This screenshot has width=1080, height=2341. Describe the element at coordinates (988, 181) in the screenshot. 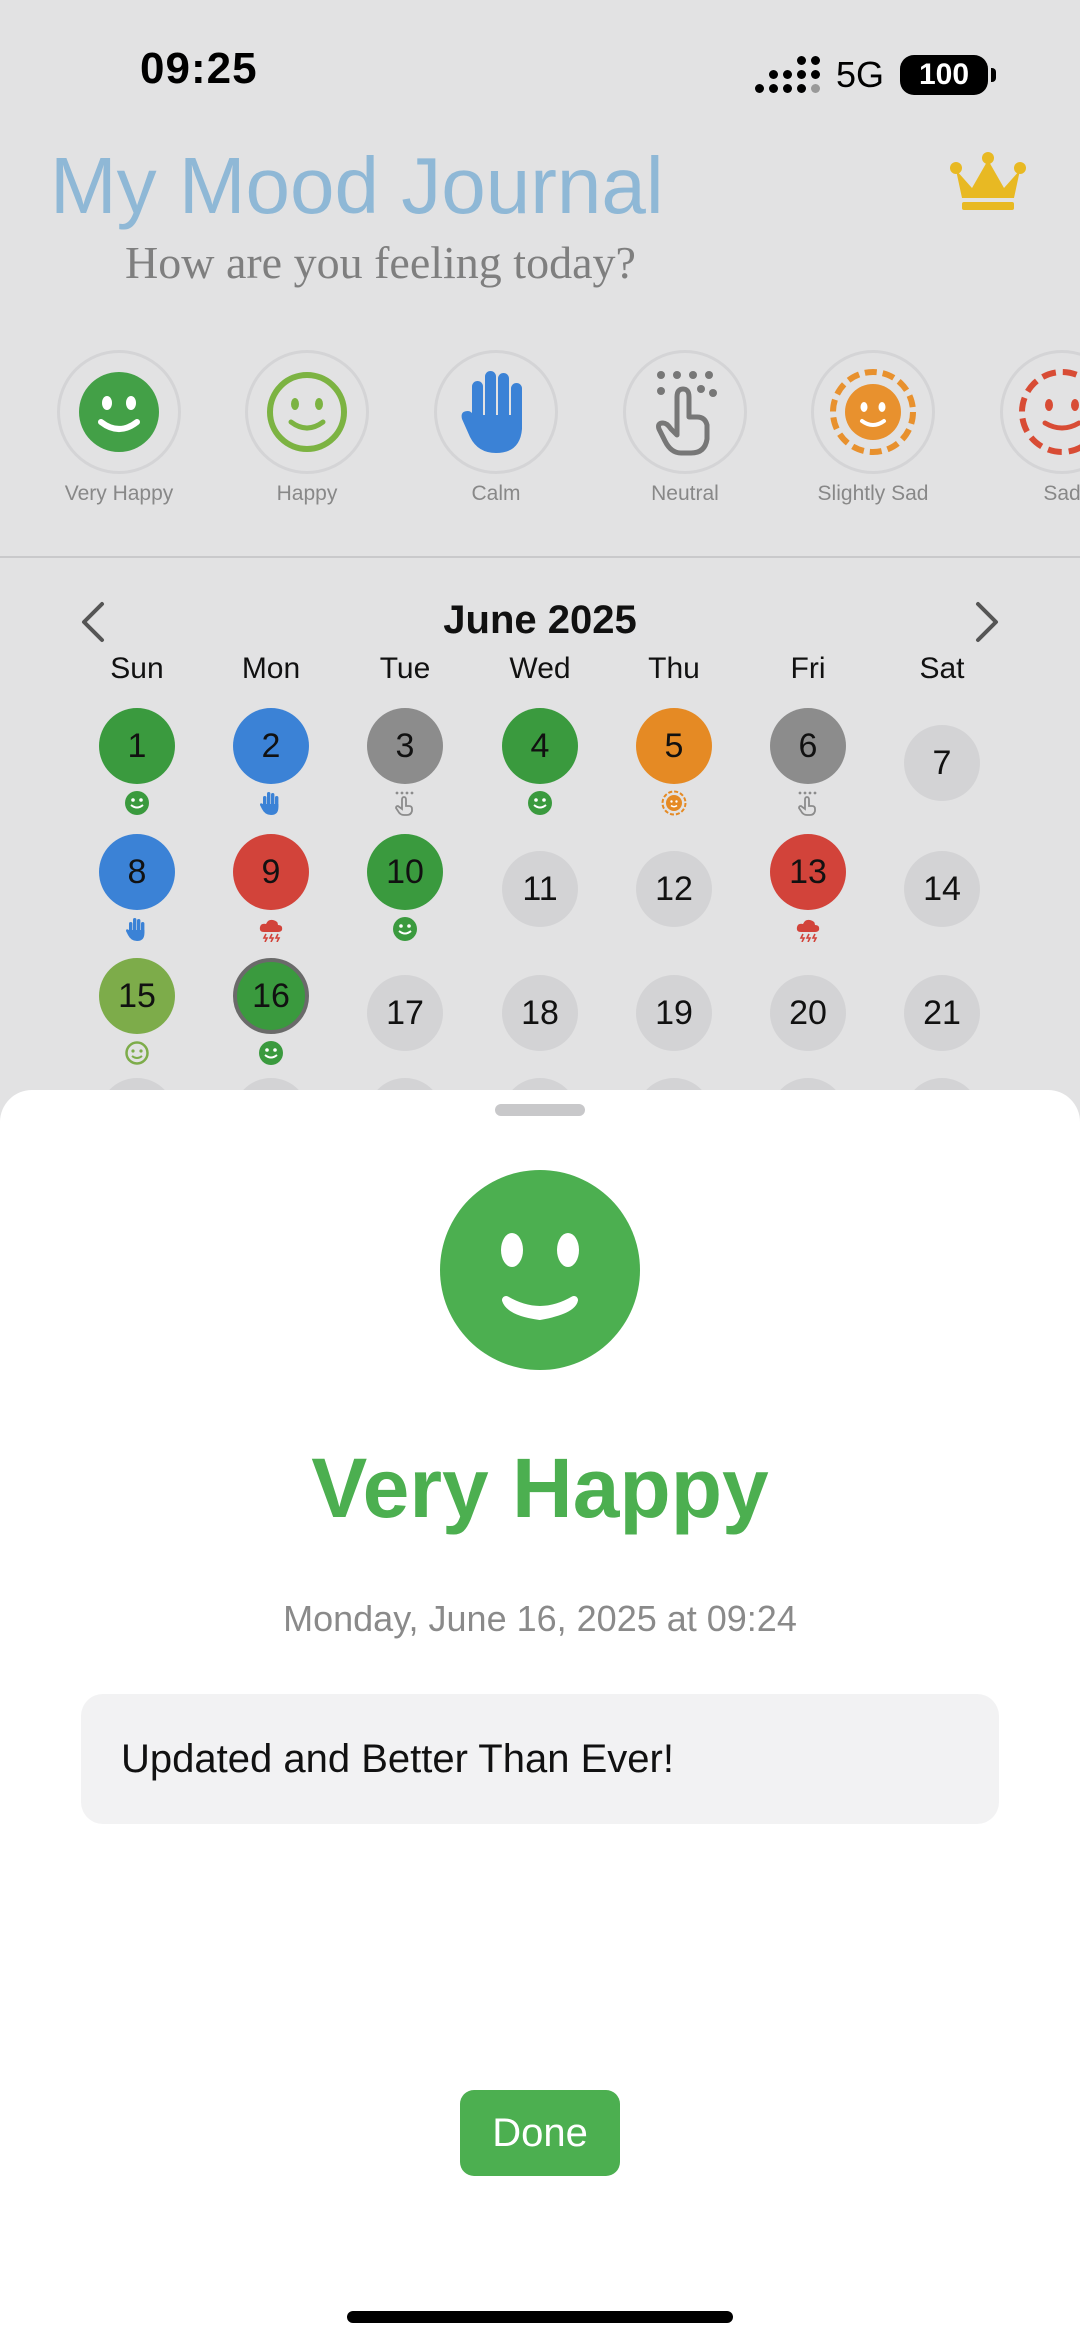

I see `crown-icon` at that location.